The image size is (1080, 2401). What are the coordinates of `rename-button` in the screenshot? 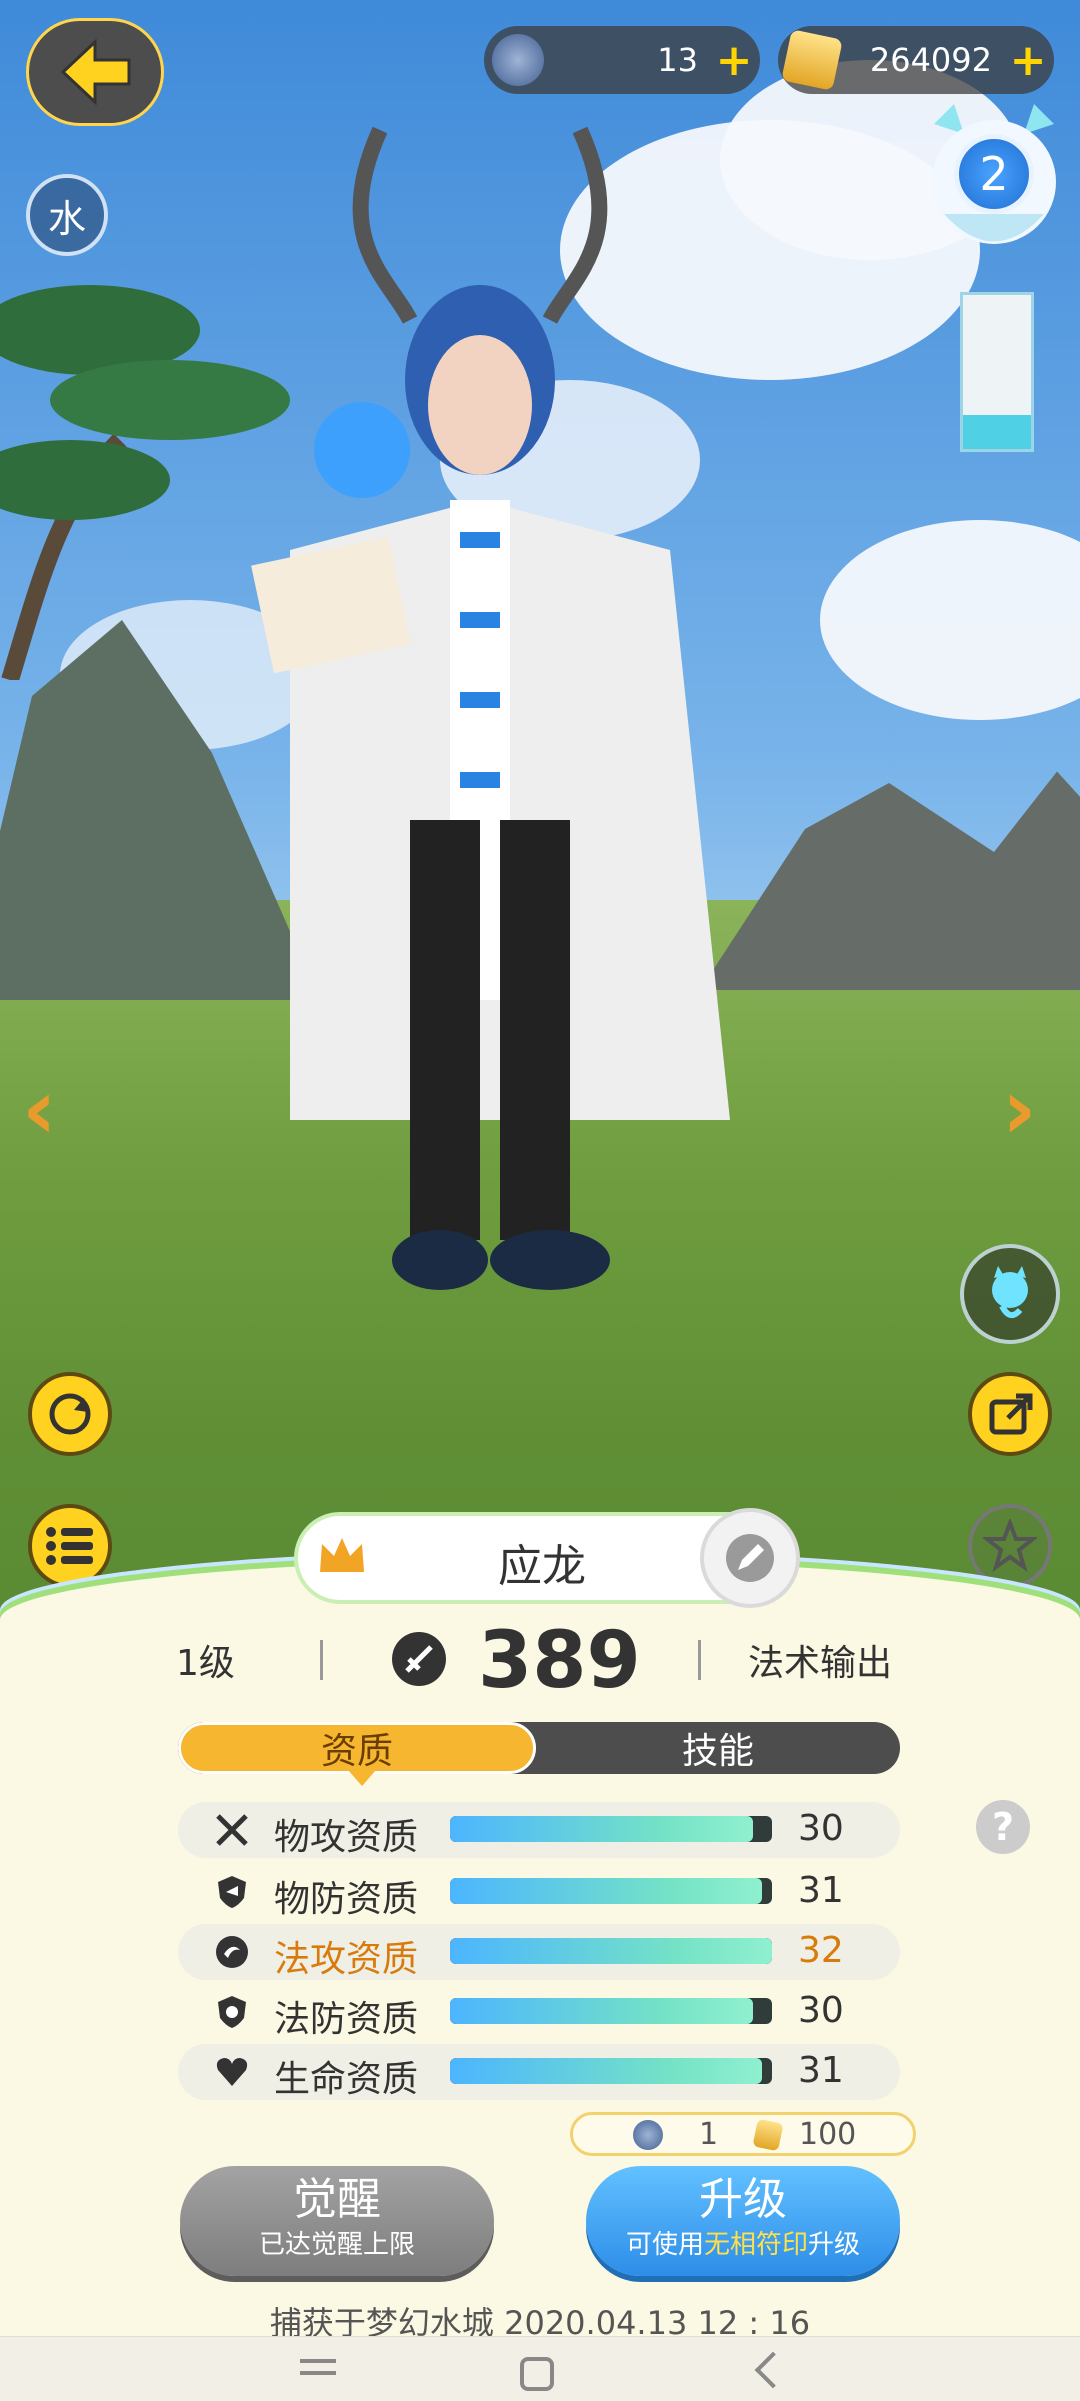 It's located at (750, 1558).